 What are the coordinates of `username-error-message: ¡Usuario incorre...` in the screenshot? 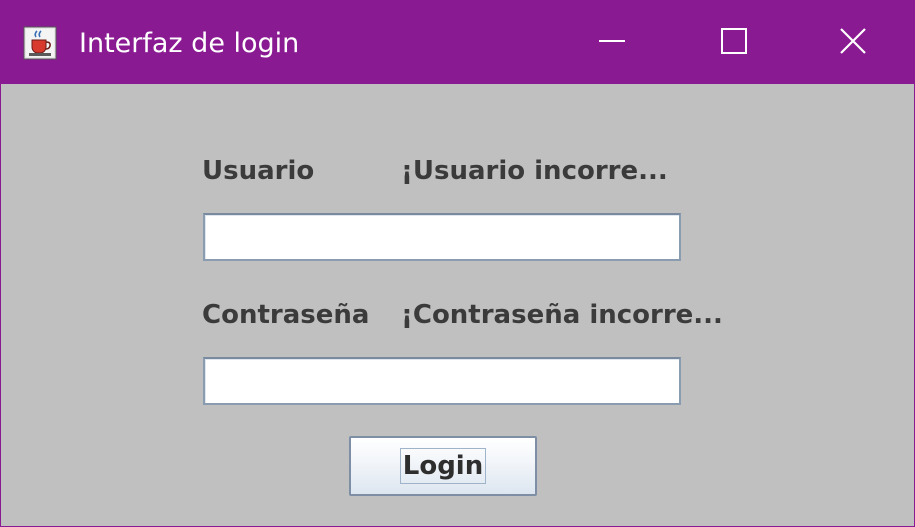 It's located at (534, 171).